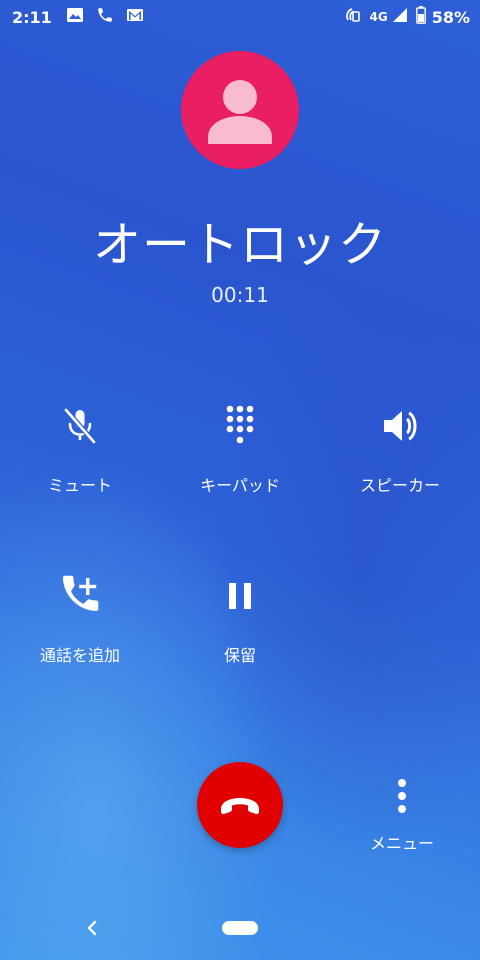 This screenshot has width=480, height=960. What do you see at coordinates (240, 449) in the screenshot?
I see `keypad-button: キーパッド` at bounding box center [240, 449].